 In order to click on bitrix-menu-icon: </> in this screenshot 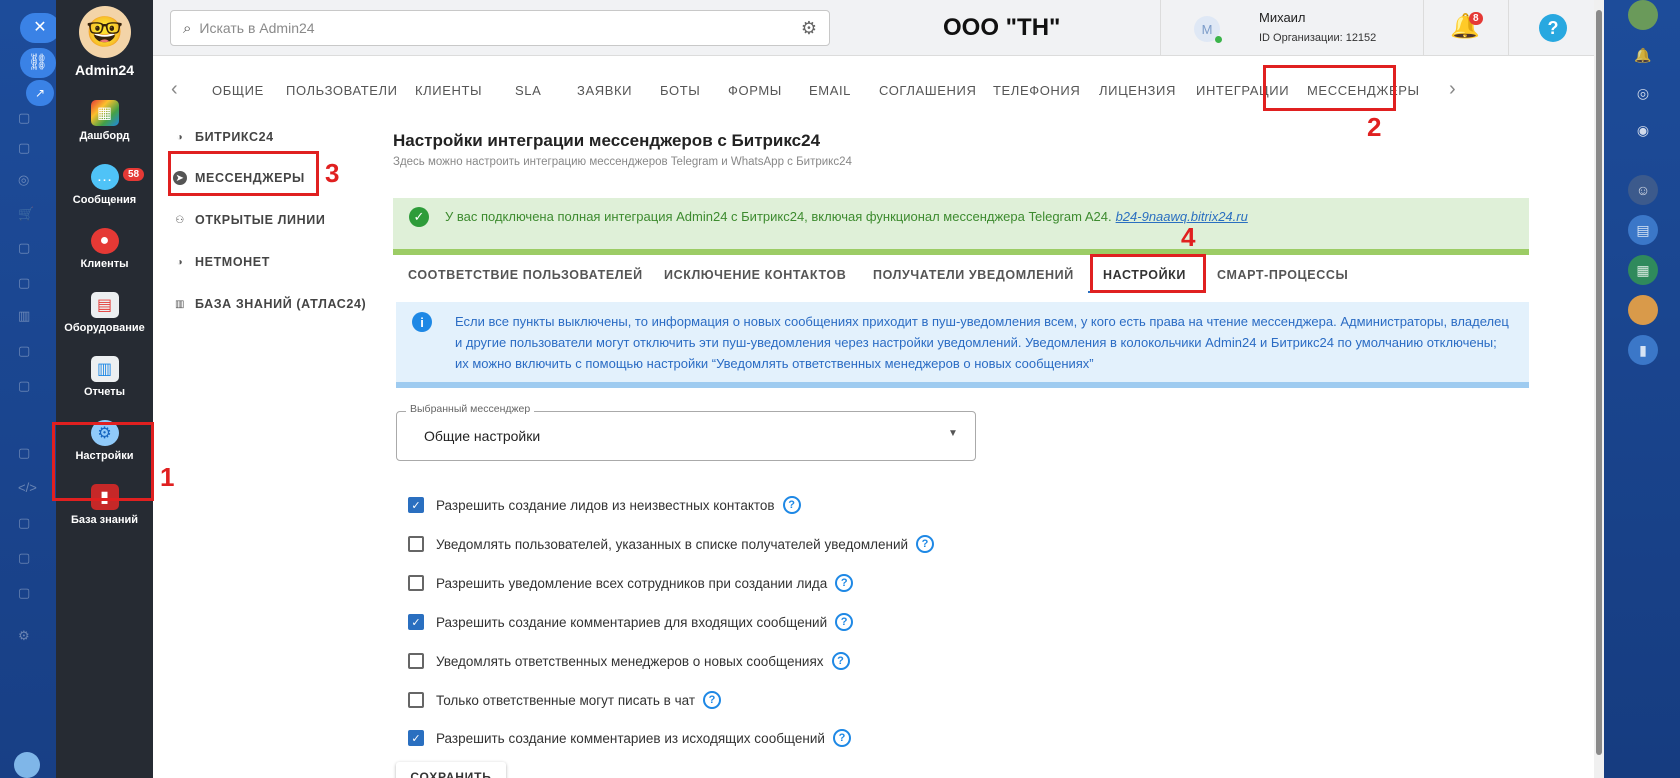, I will do `click(27, 487)`.